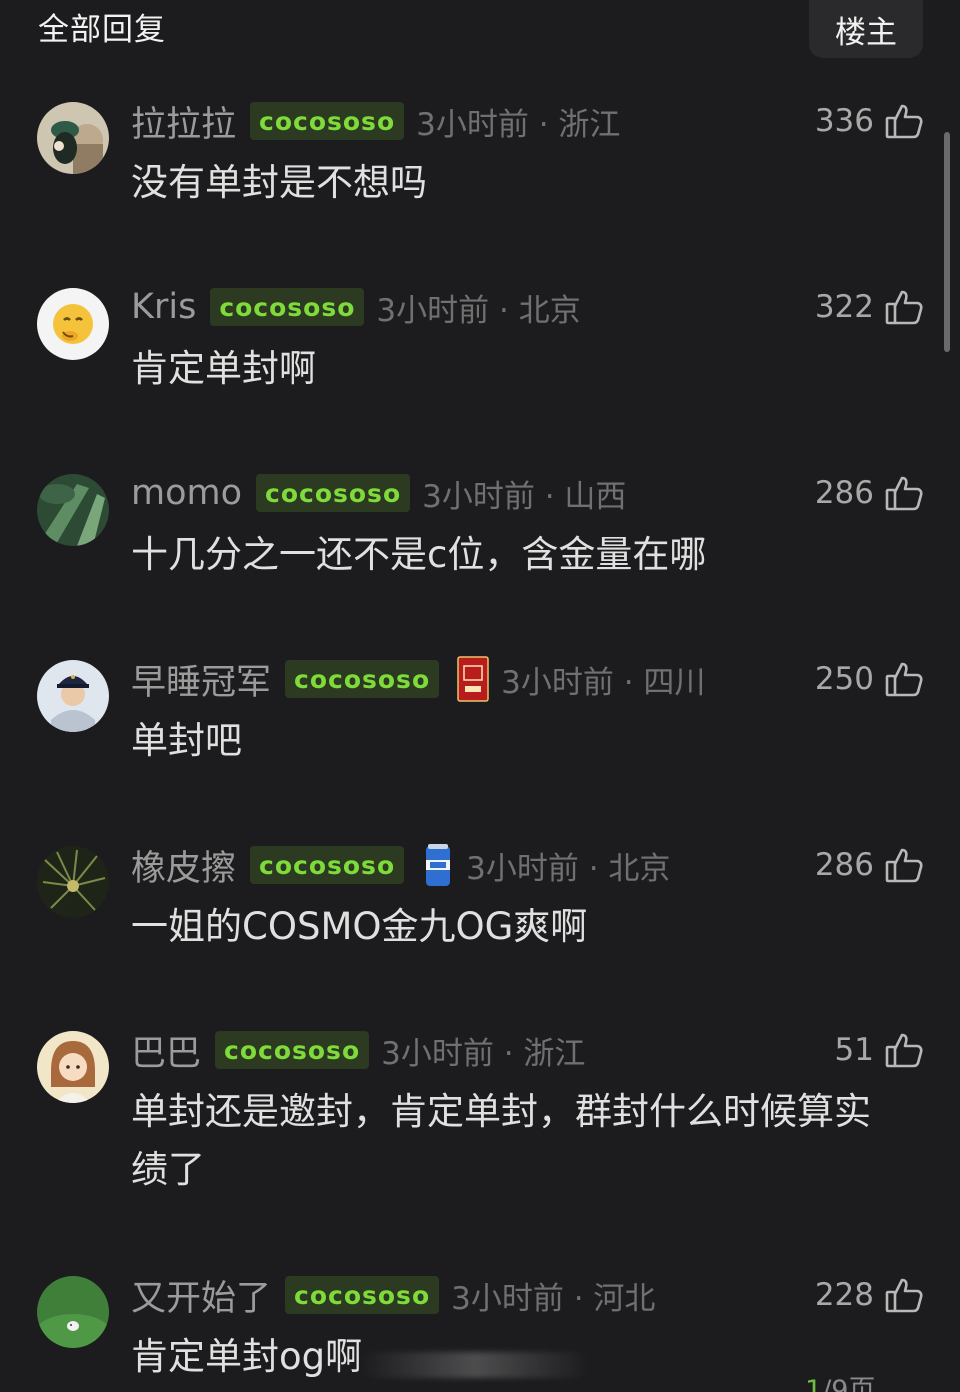  What do you see at coordinates (475, 1365) in the screenshot?
I see `blurred-overlay` at bounding box center [475, 1365].